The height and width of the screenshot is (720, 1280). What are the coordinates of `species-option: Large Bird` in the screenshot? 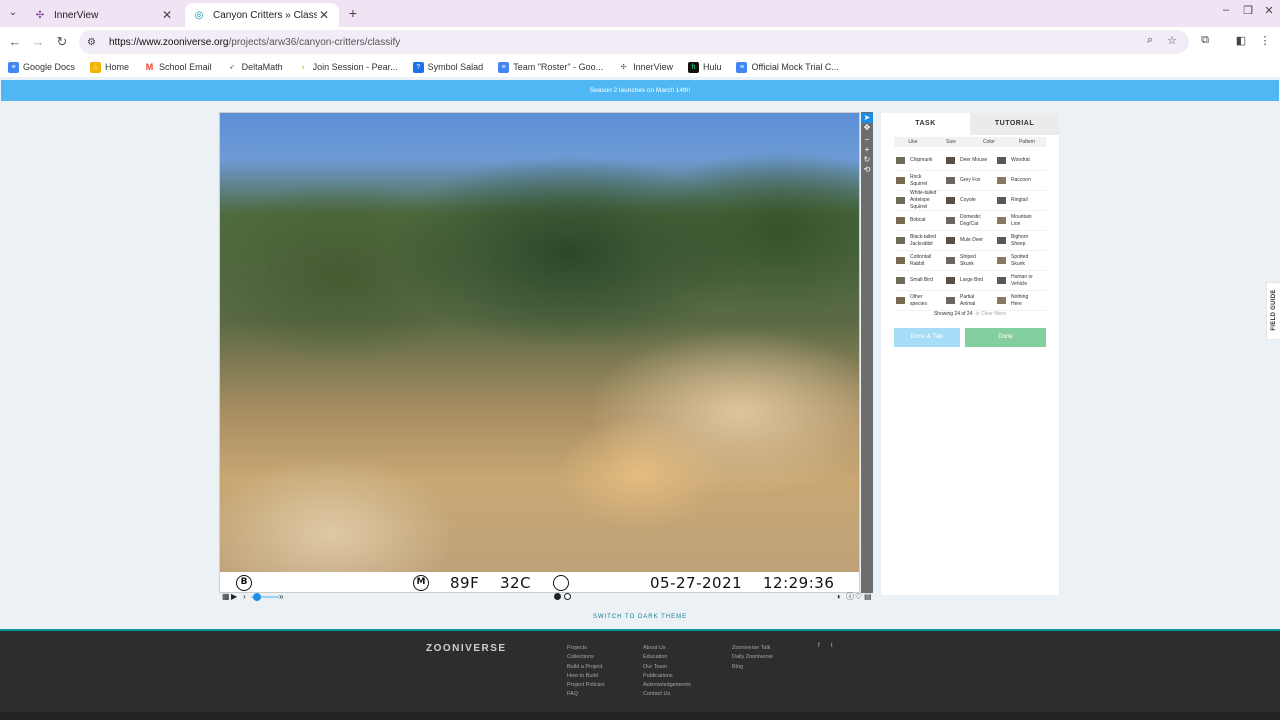 It's located at (969, 281).